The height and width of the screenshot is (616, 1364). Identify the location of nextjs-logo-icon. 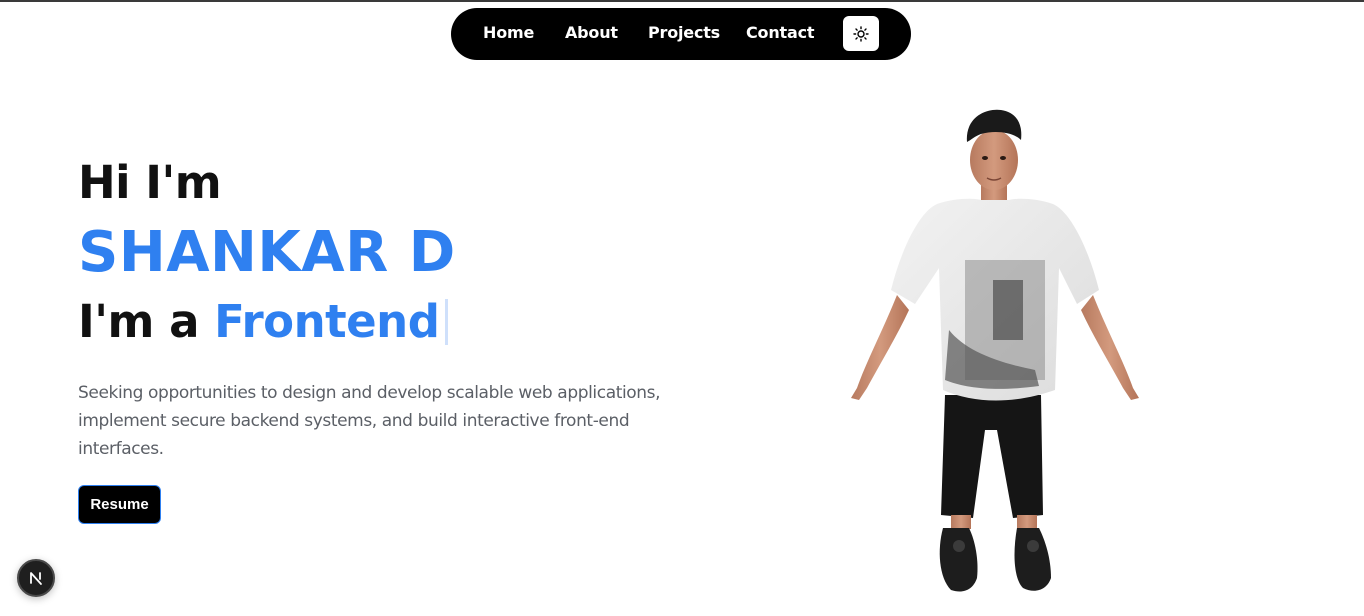
(36, 578).